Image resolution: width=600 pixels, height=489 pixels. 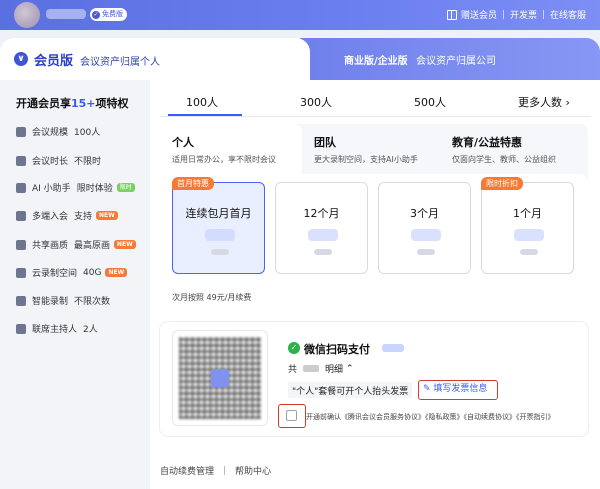 I want to click on capacity-tabs: 100人 300人 500人 更多人数 ›, so click(x=375, y=103).